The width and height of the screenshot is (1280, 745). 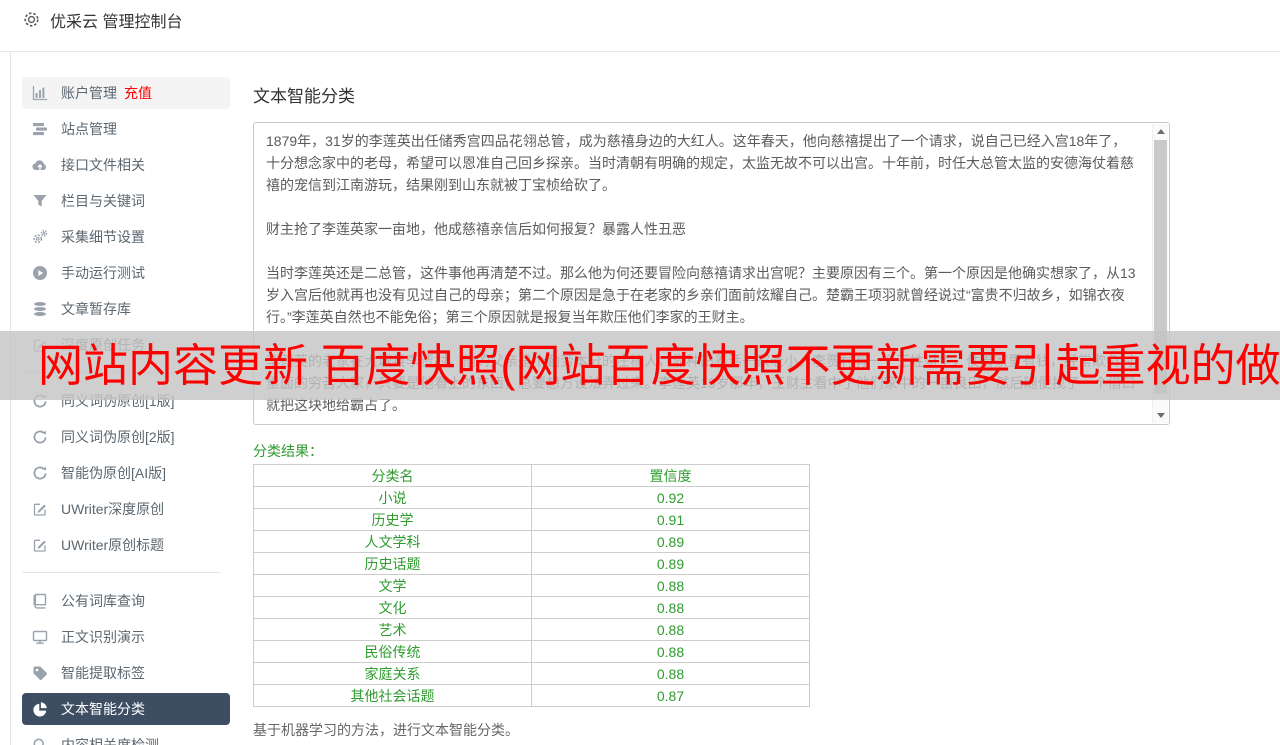 I want to click on recharge-badge: 充值, so click(x=138, y=93).